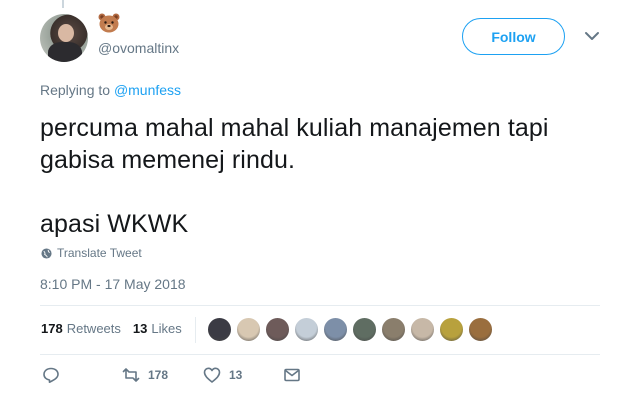 The height and width of the screenshot is (413, 640). Describe the element at coordinates (147, 90) in the screenshot. I see `replying-to-link: @munfess` at that location.